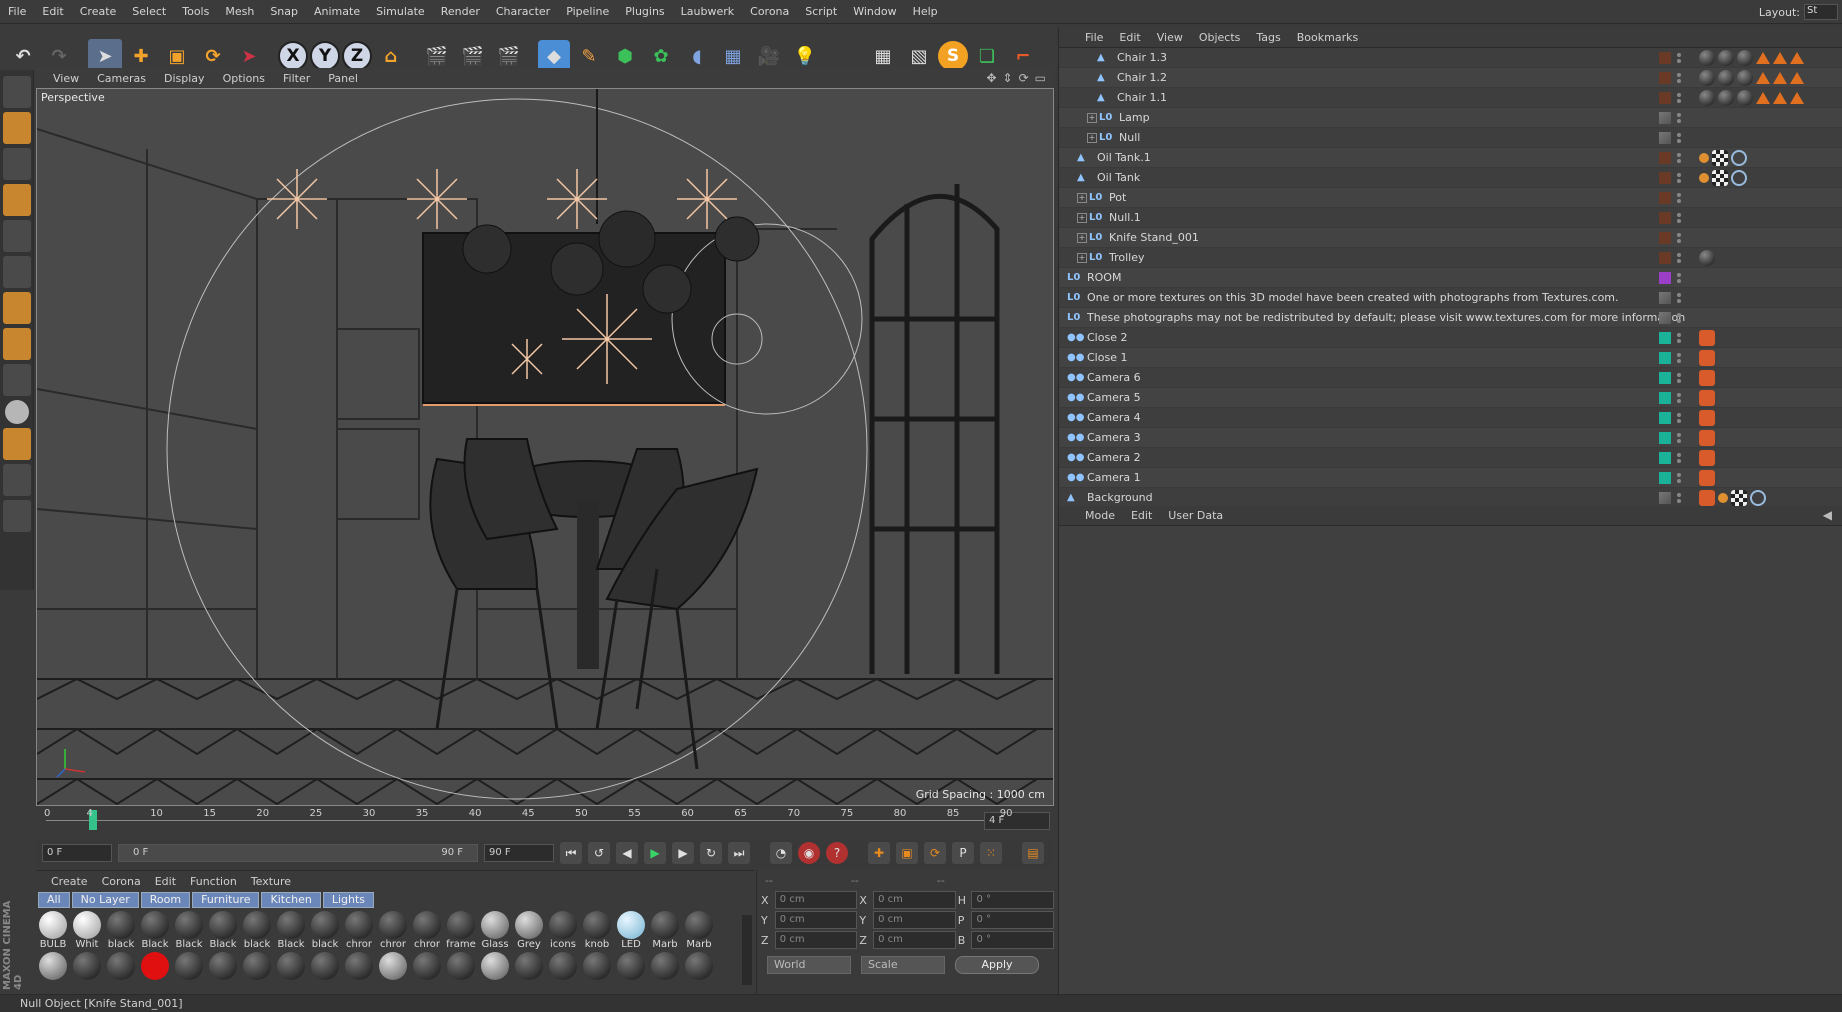  I want to click on viewport-menu-filter: Filter, so click(296, 78).